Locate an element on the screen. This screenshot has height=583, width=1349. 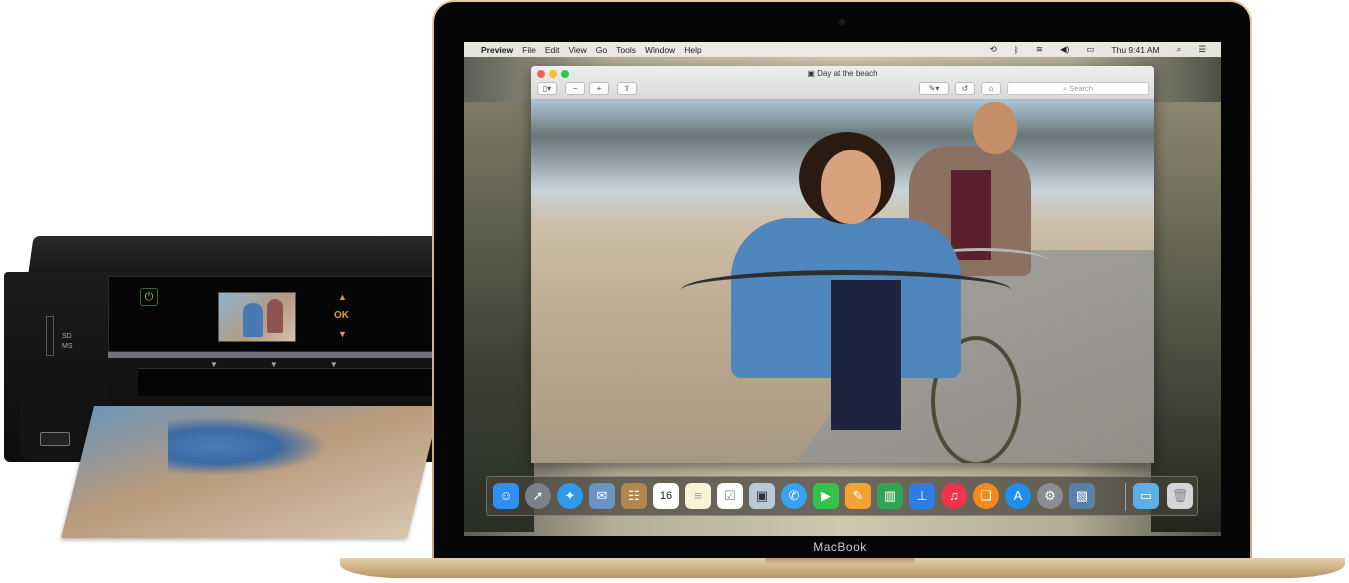
sd-label: SD is located at coordinates (67, 336).